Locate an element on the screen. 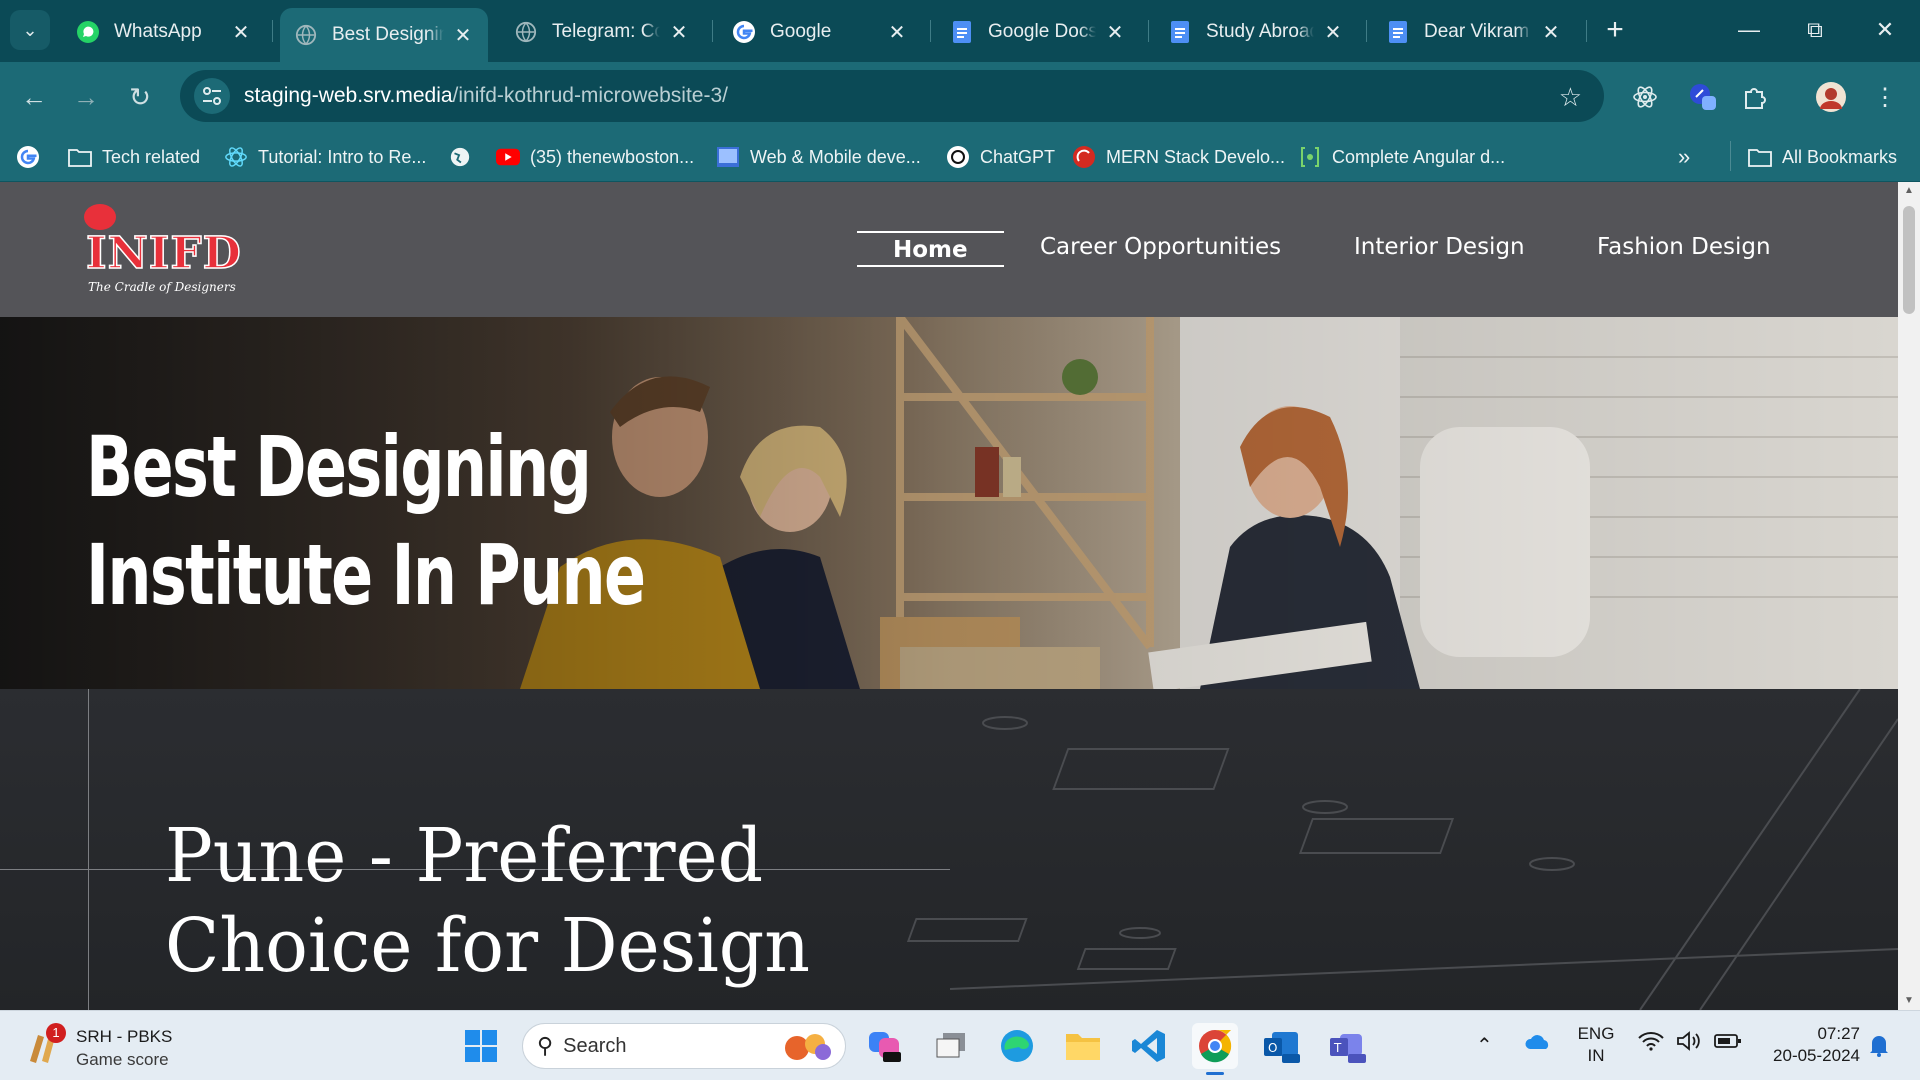 This screenshot has width=1920, height=1080. scroll-down-icon: ▼ is located at coordinates (1909, 1001).